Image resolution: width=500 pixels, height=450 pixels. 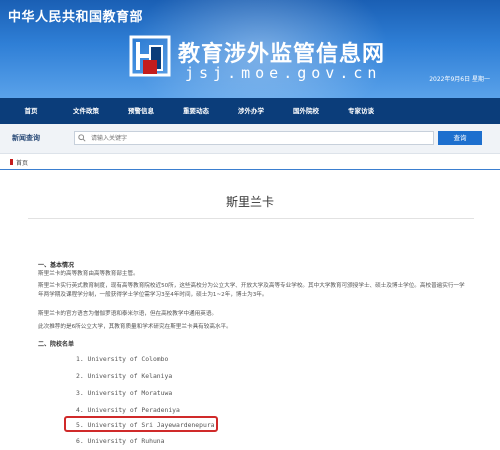 What do you see at coordinates (75, 15) in the screenshot?
I see `ministry-name: 中华人民共和国教育部` at bounding box center [75, 15].